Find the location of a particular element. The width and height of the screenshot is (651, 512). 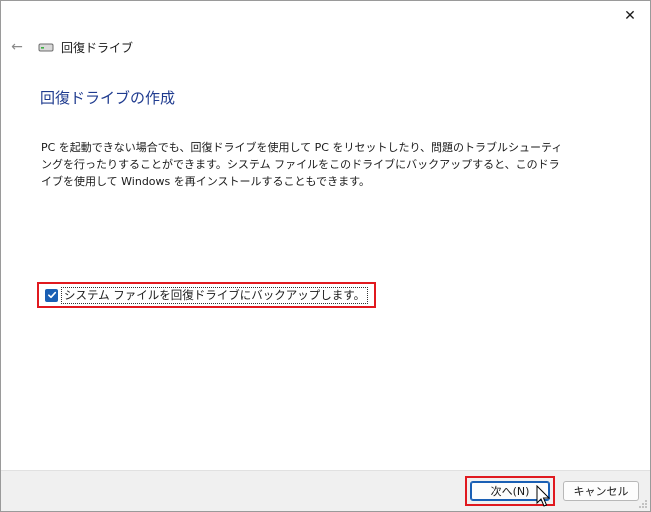

resize-grip-icon is located at coordinates (642, 503).